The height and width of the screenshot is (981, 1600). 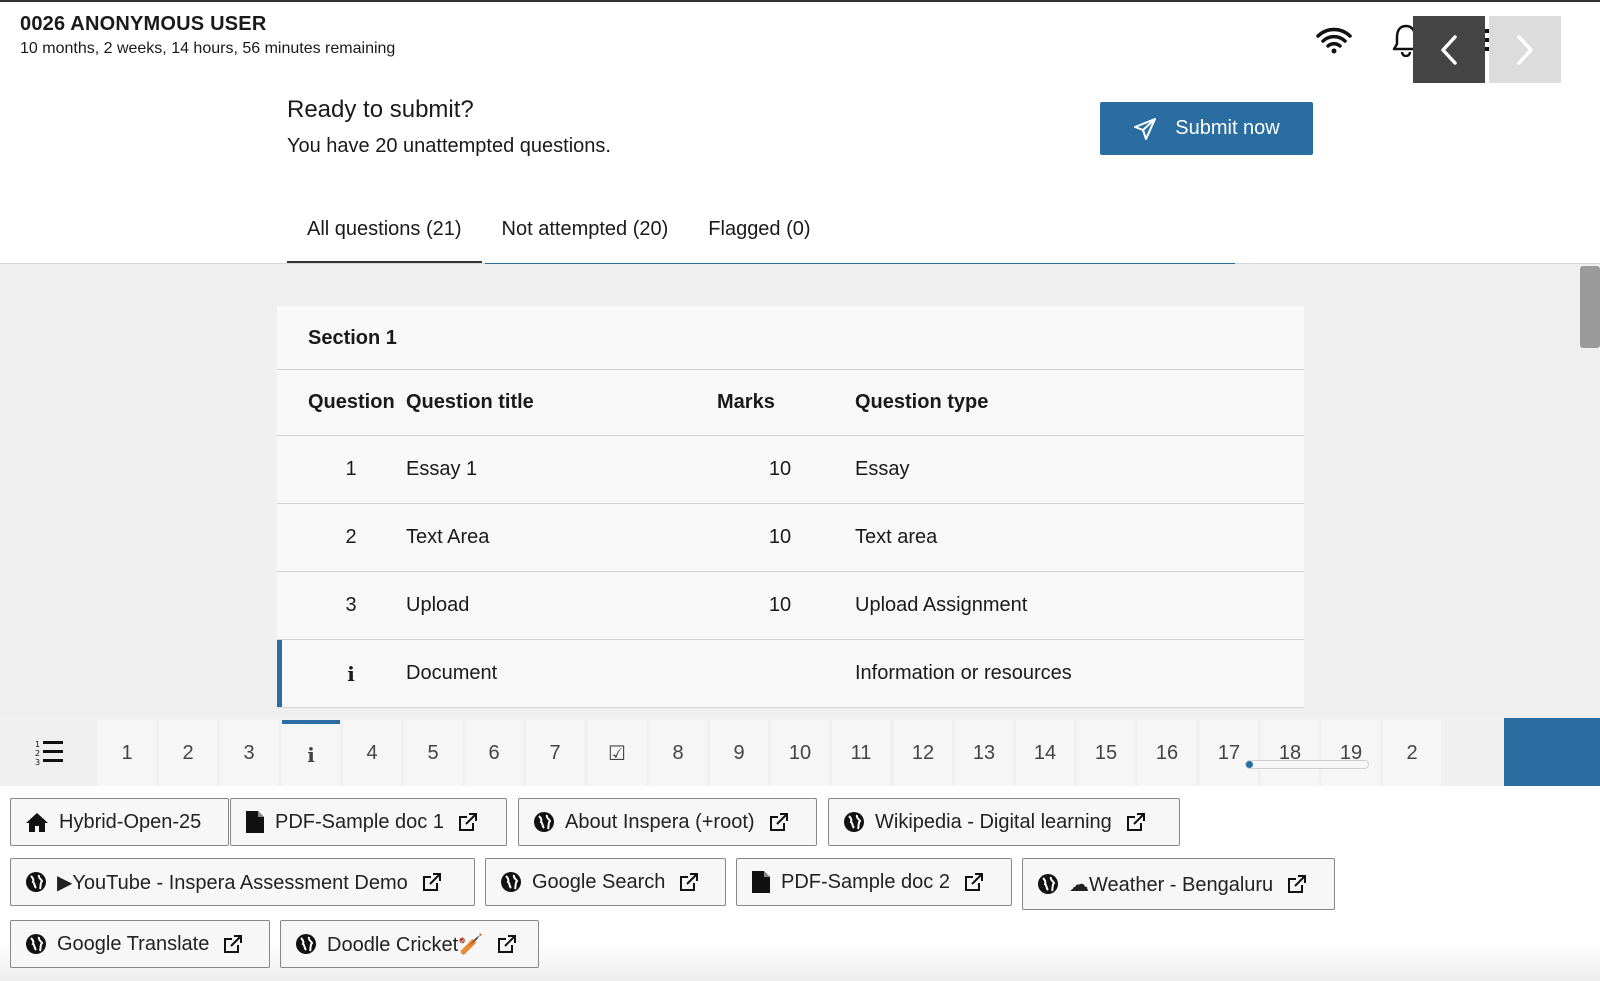 I want to click on table-row: 2 Text Area 10 Text area, so click(x=790, y=538).